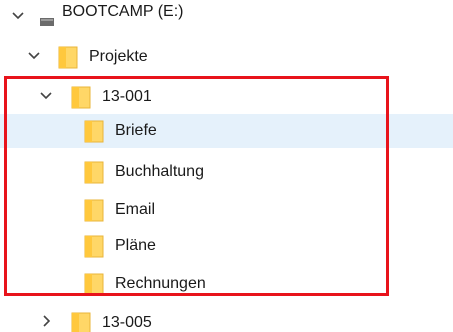  What do you see at coordinates (135, 245) in the screenshot?
I see `tree-item-label: Pläne` at bounding box center [135, 245].